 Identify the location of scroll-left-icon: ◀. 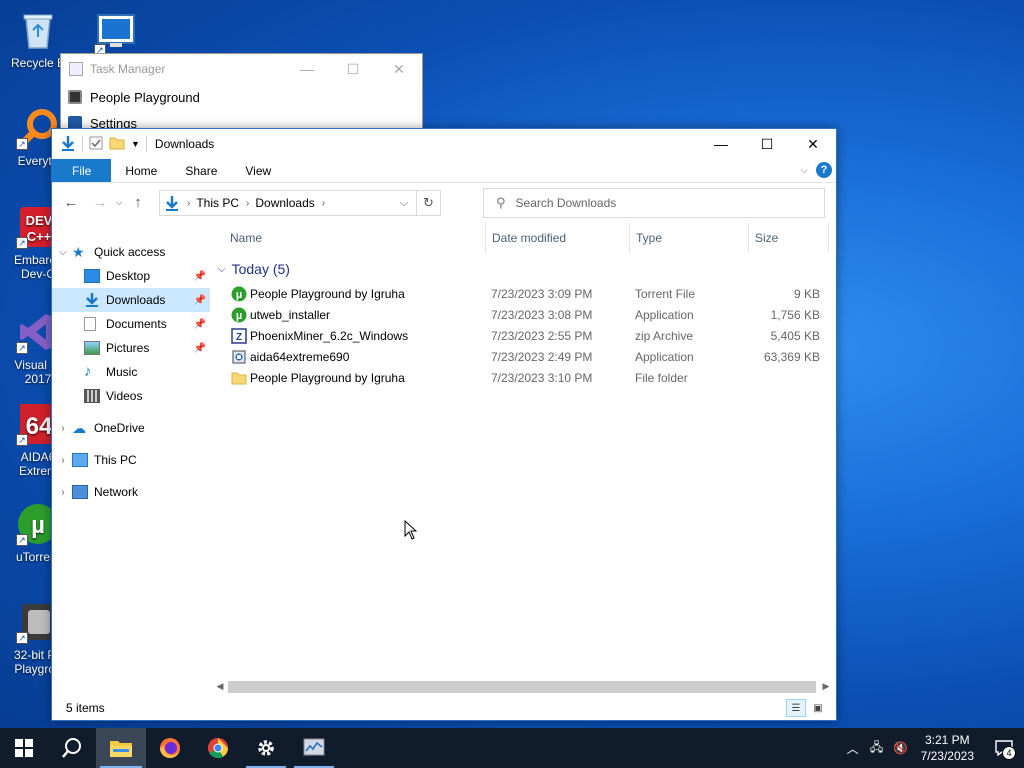
(220, 686).